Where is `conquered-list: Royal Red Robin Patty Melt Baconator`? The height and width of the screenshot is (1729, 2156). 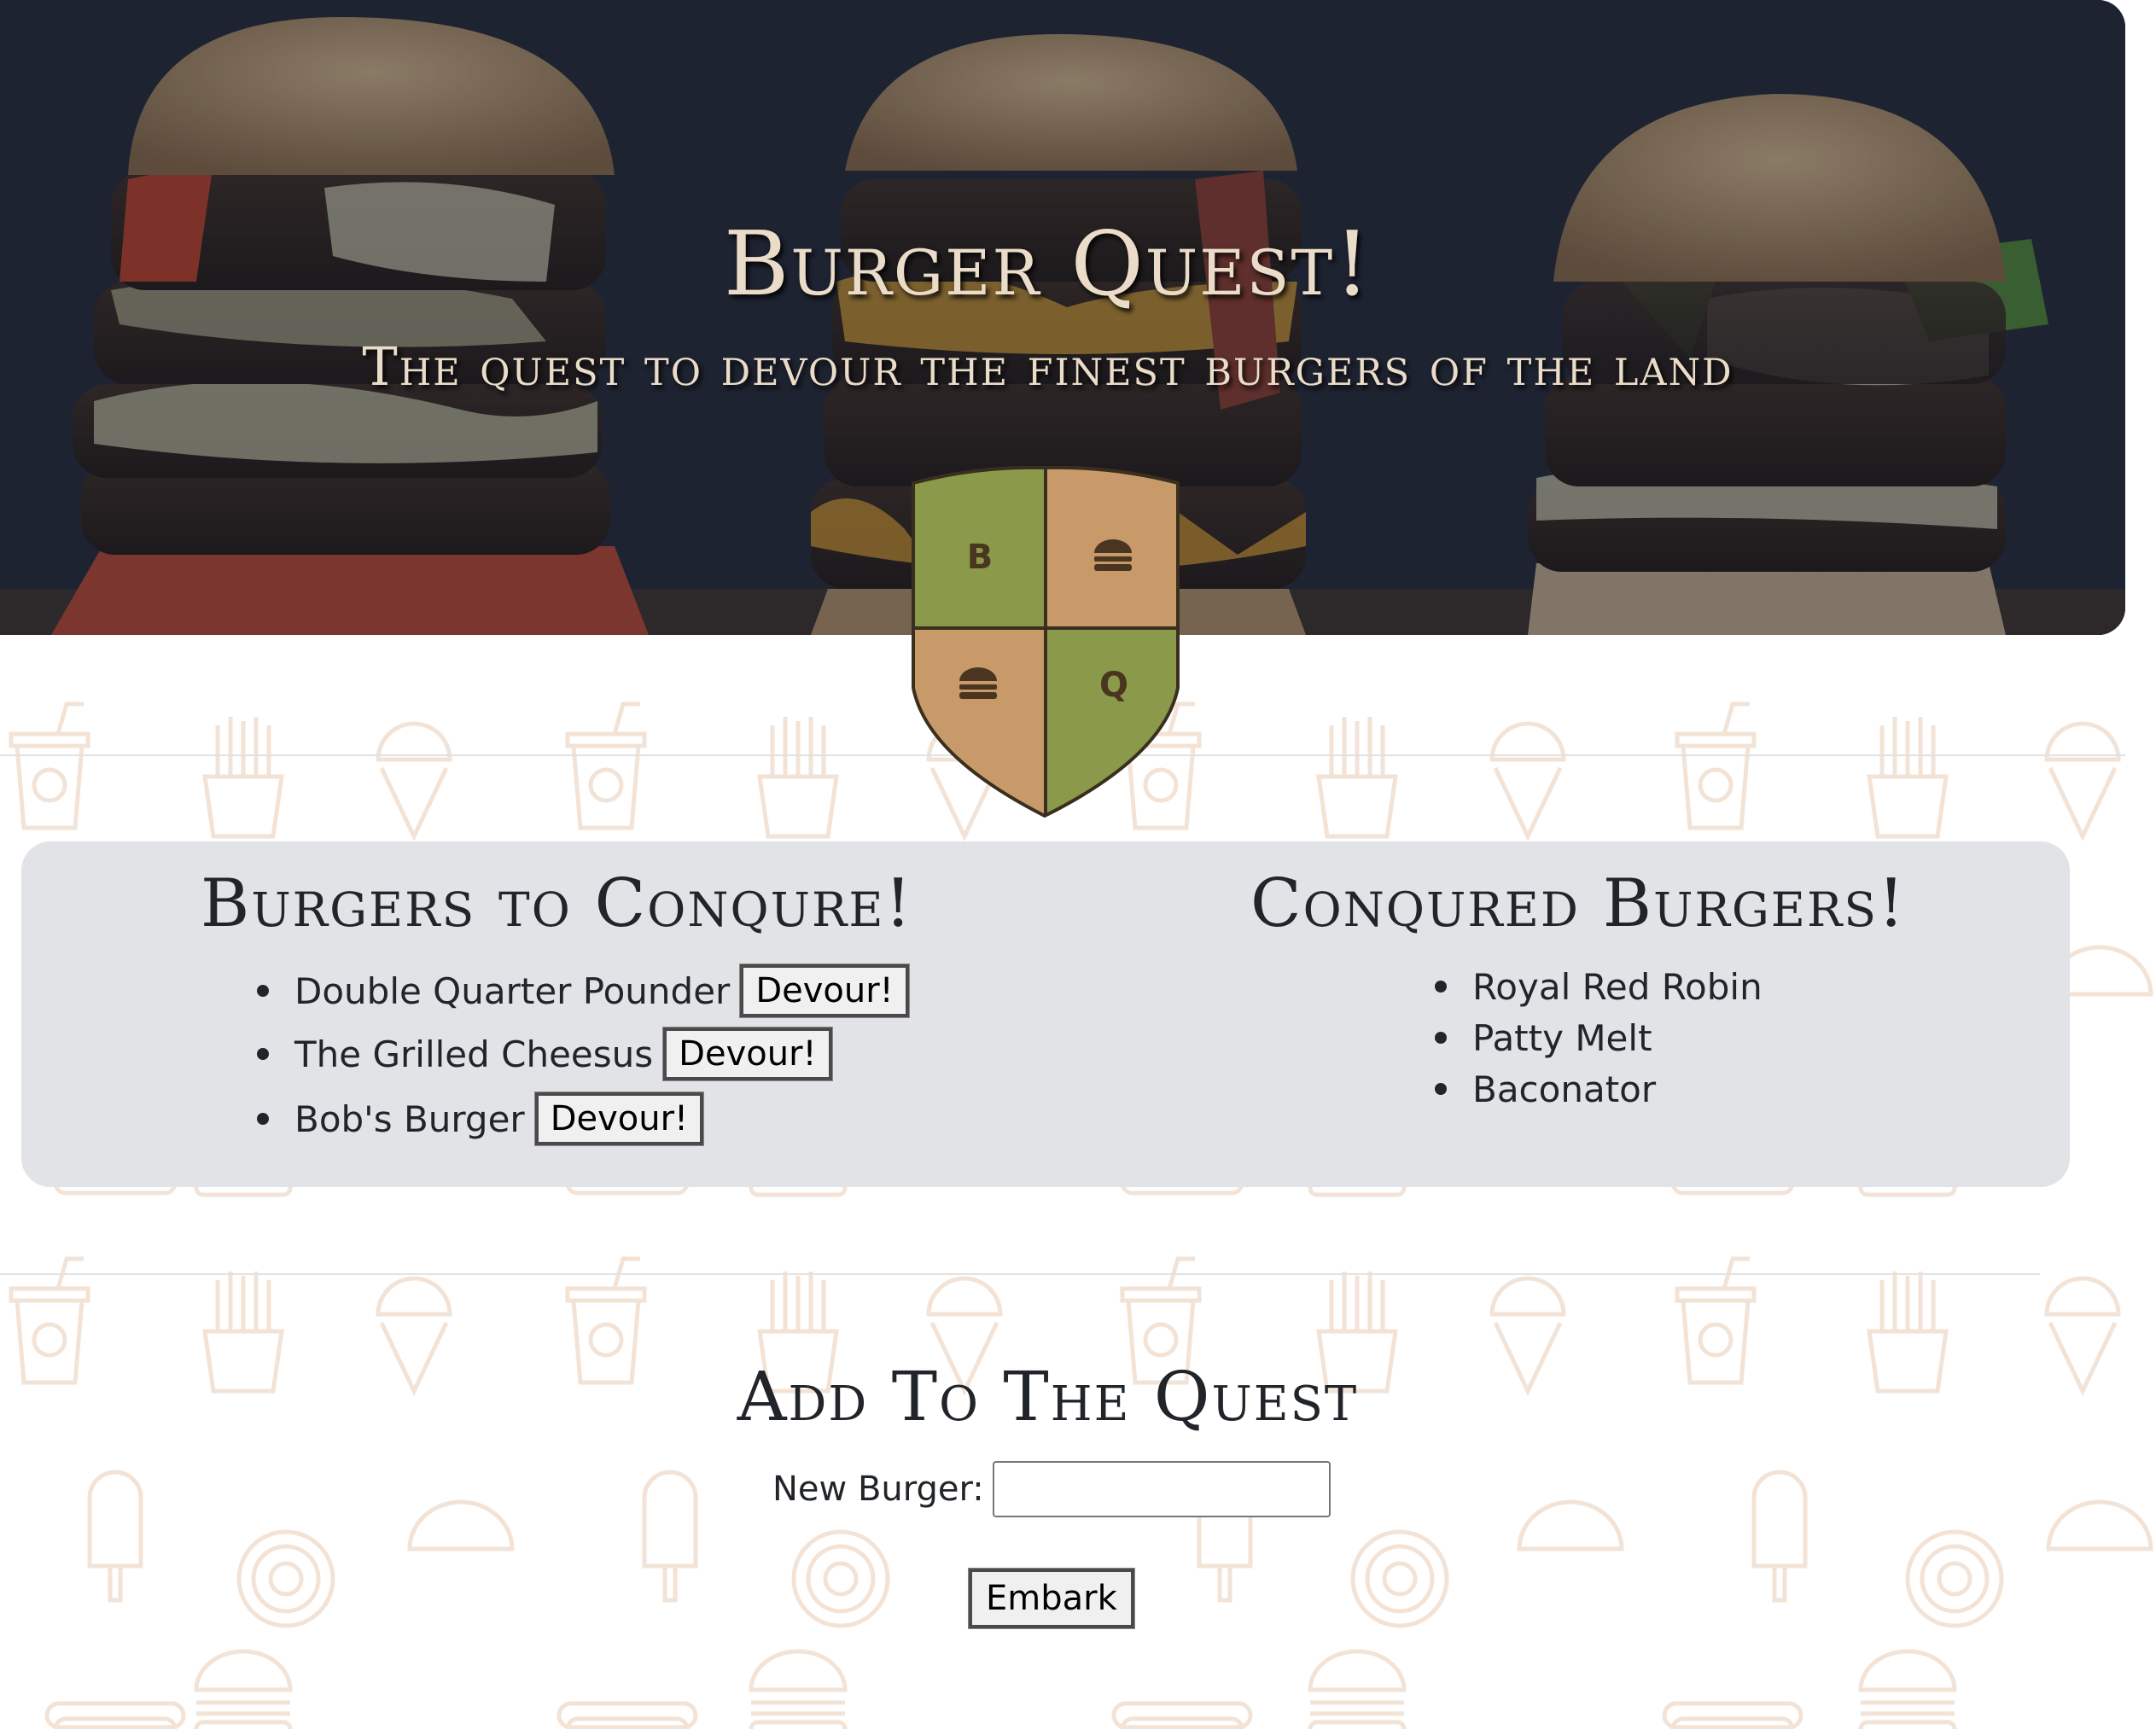 conquered-list: Royal Red Robin Patty Melt Baconator is located at coordinates (1599, 1038).